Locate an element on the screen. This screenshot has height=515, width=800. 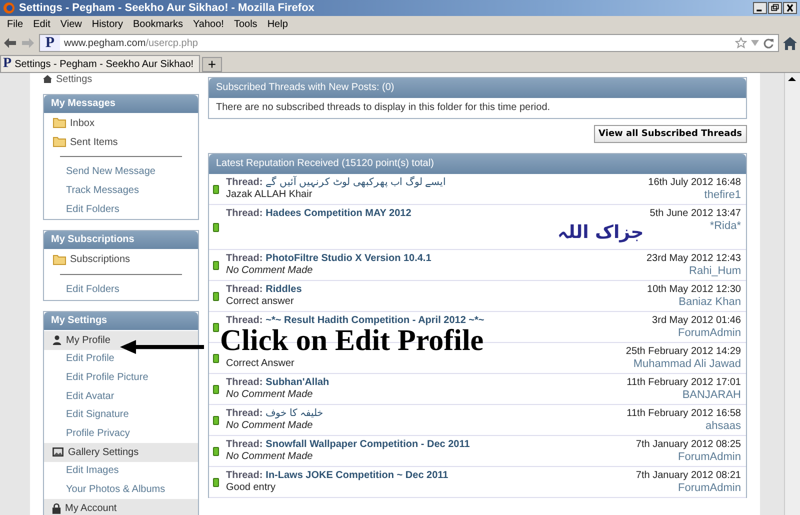
reputation-date: 5th June 2012 13:47 is located at coordinates (695, 214).